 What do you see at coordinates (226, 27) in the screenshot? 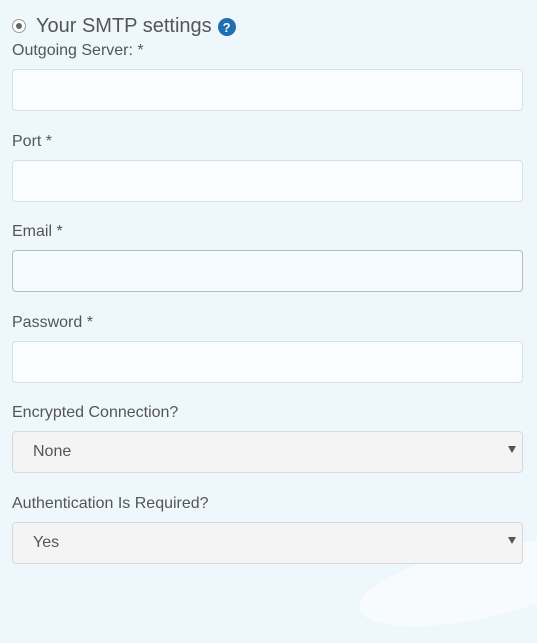
I see `help-icon: ?` at bounding box center [226, 27].